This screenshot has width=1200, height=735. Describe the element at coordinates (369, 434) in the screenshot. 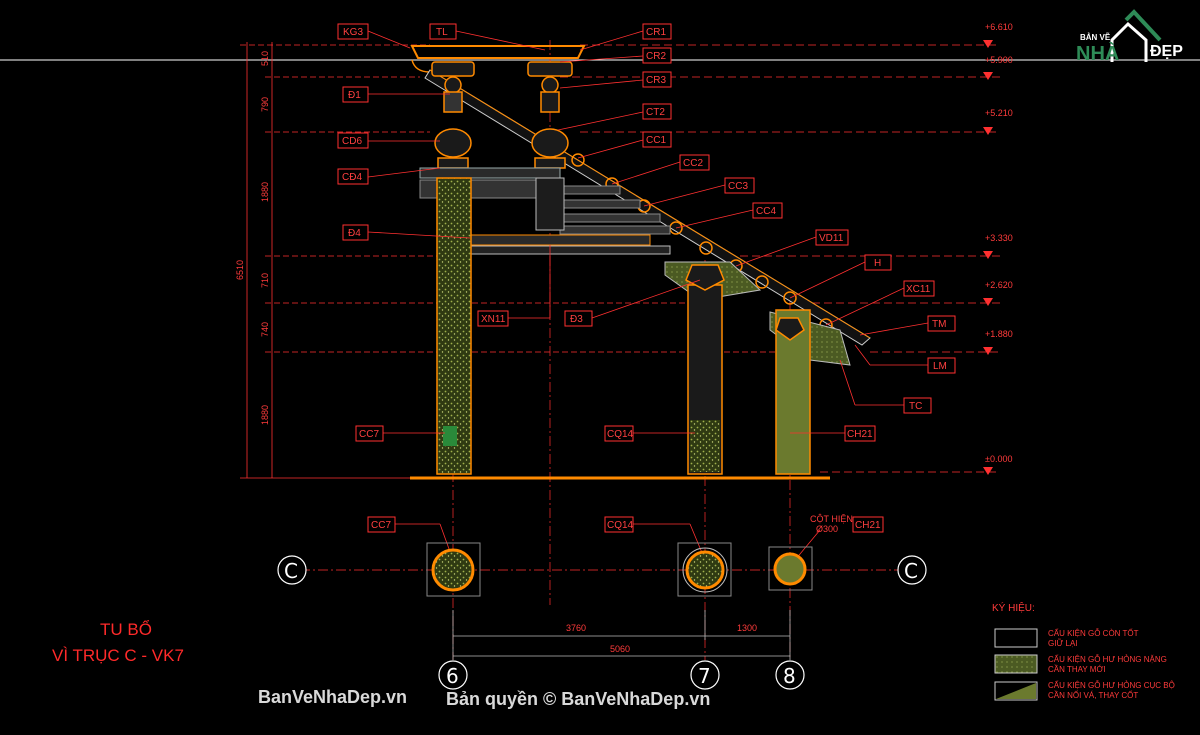

I see `tag-cc7: CC7` at that location.